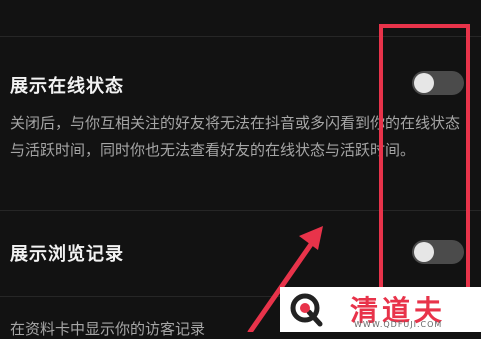 This screenshot has height=339, width=481. I want to click on q-logo-icon, so click(306, 310).